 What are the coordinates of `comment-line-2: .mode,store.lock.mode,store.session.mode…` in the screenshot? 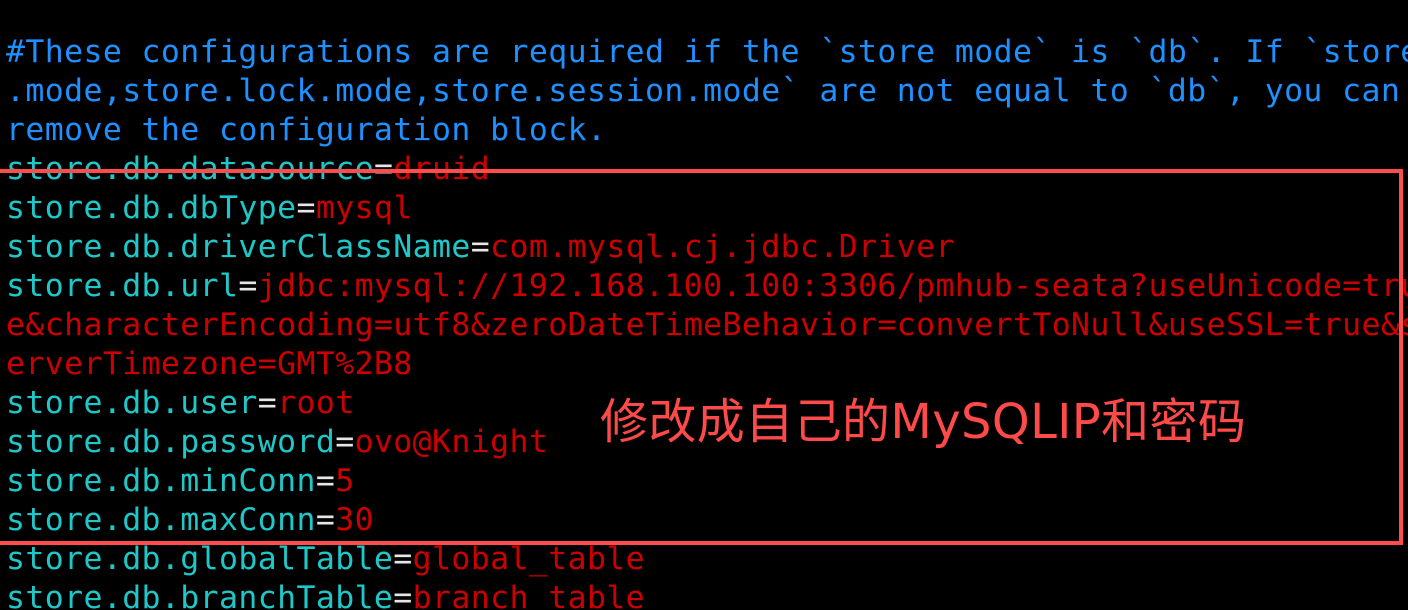 It's located at (703, 91).